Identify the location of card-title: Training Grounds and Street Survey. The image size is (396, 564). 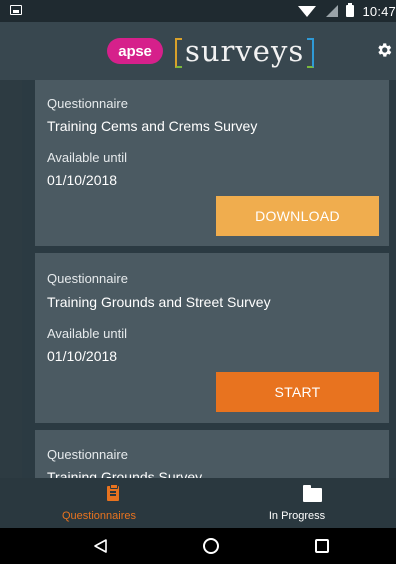
(159, 302).